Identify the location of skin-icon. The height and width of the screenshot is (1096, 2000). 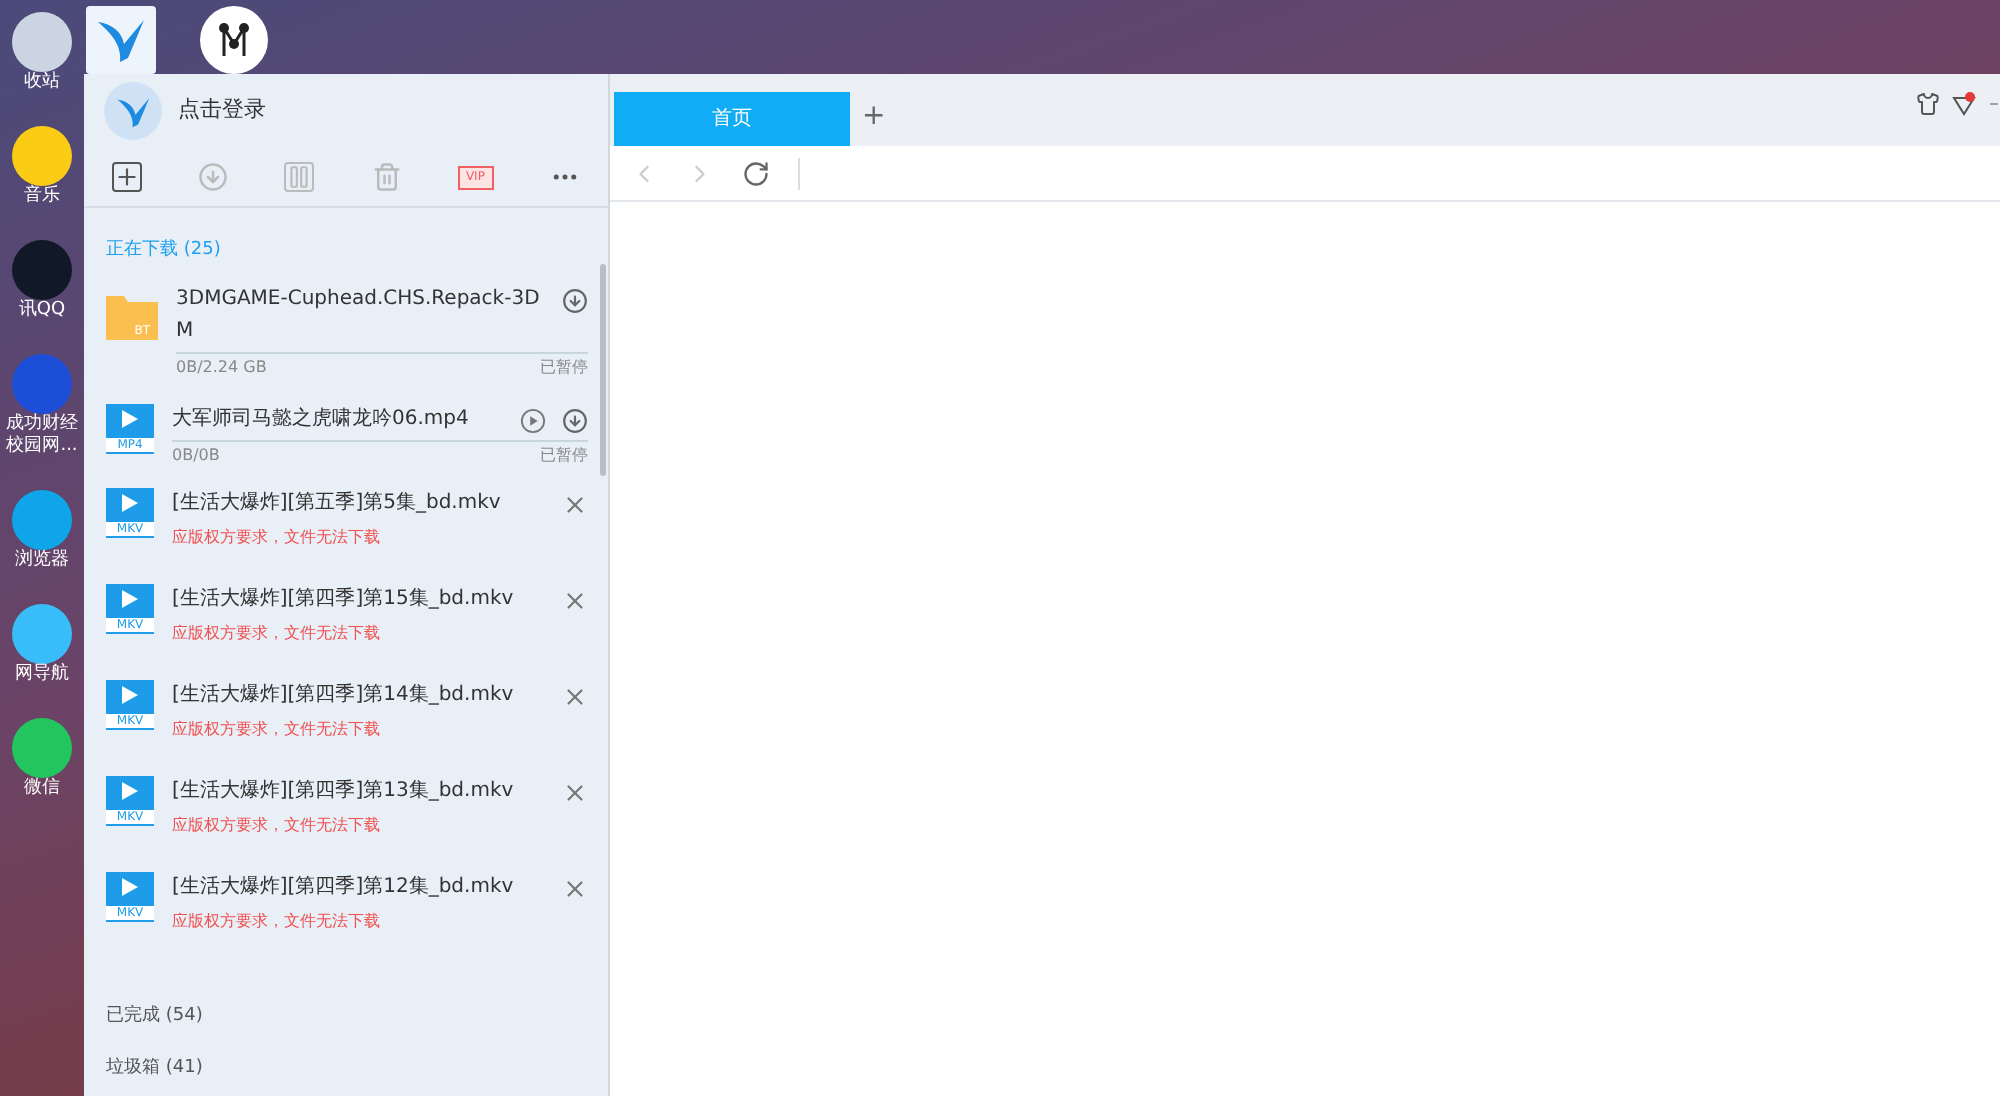
(1928, 104).